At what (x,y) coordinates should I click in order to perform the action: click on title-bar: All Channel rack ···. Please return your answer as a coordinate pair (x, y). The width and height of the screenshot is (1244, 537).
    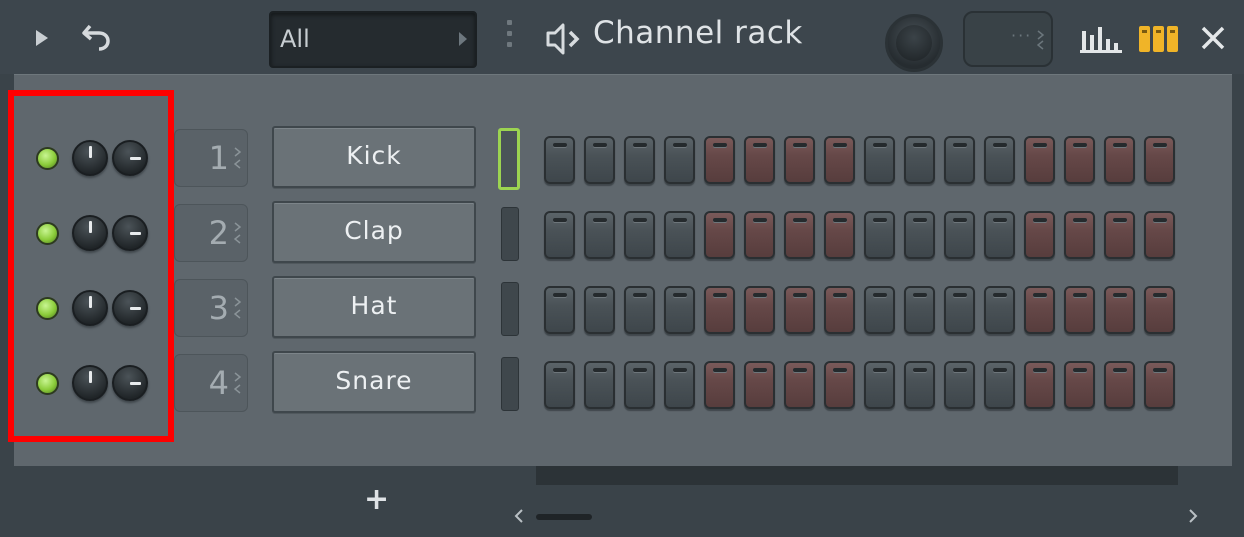
    Looking at the image, I should click on (622, 37).